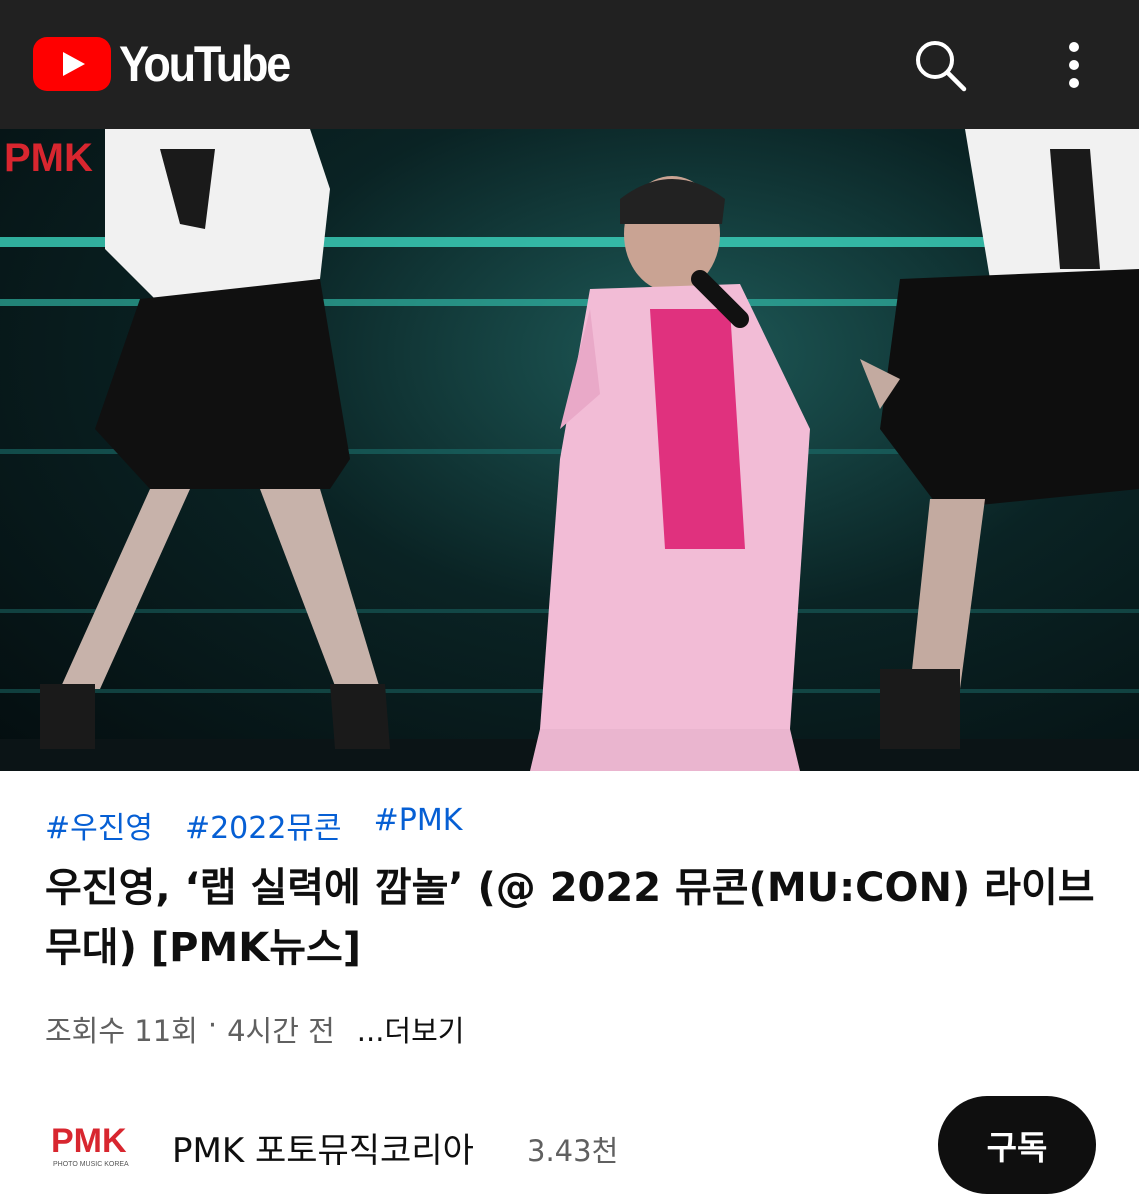 The width and height of the screenshot is (1139, 1200). I want to click on hashtag-link: #PMK, so click(418, 825).